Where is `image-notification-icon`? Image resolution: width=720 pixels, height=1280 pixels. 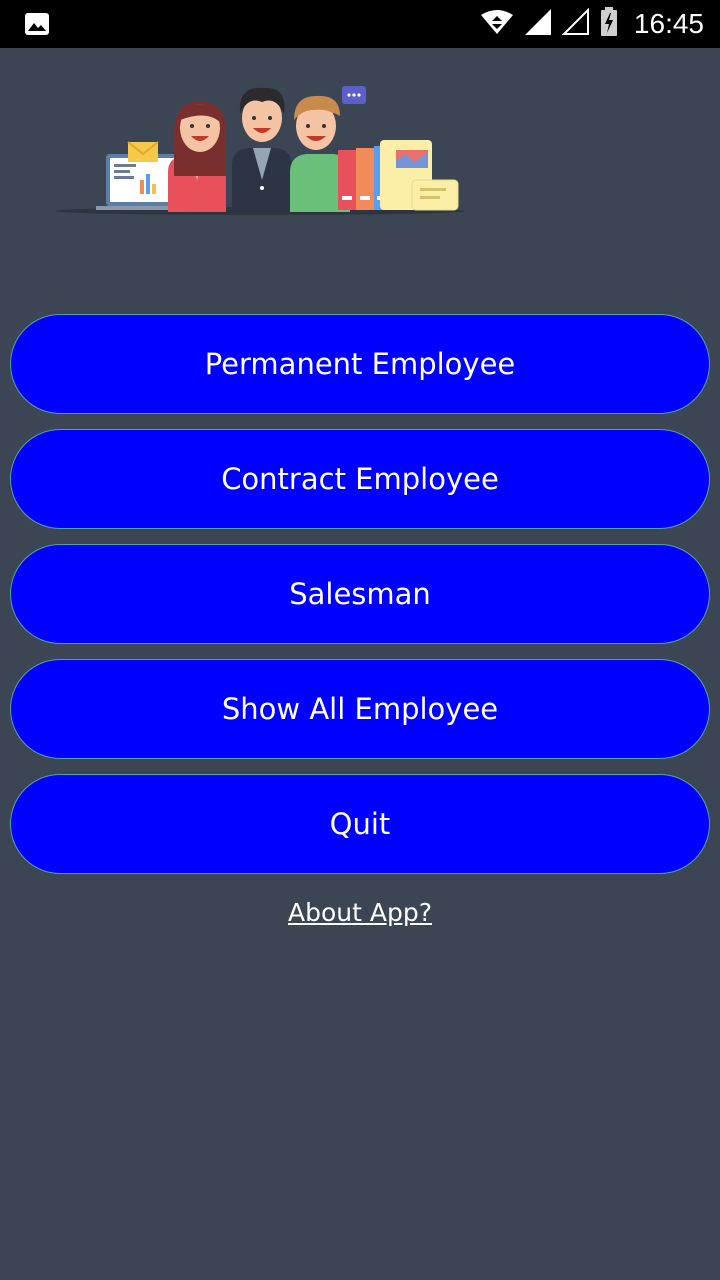 image-notification-icon is located at coordinates (37, 24).